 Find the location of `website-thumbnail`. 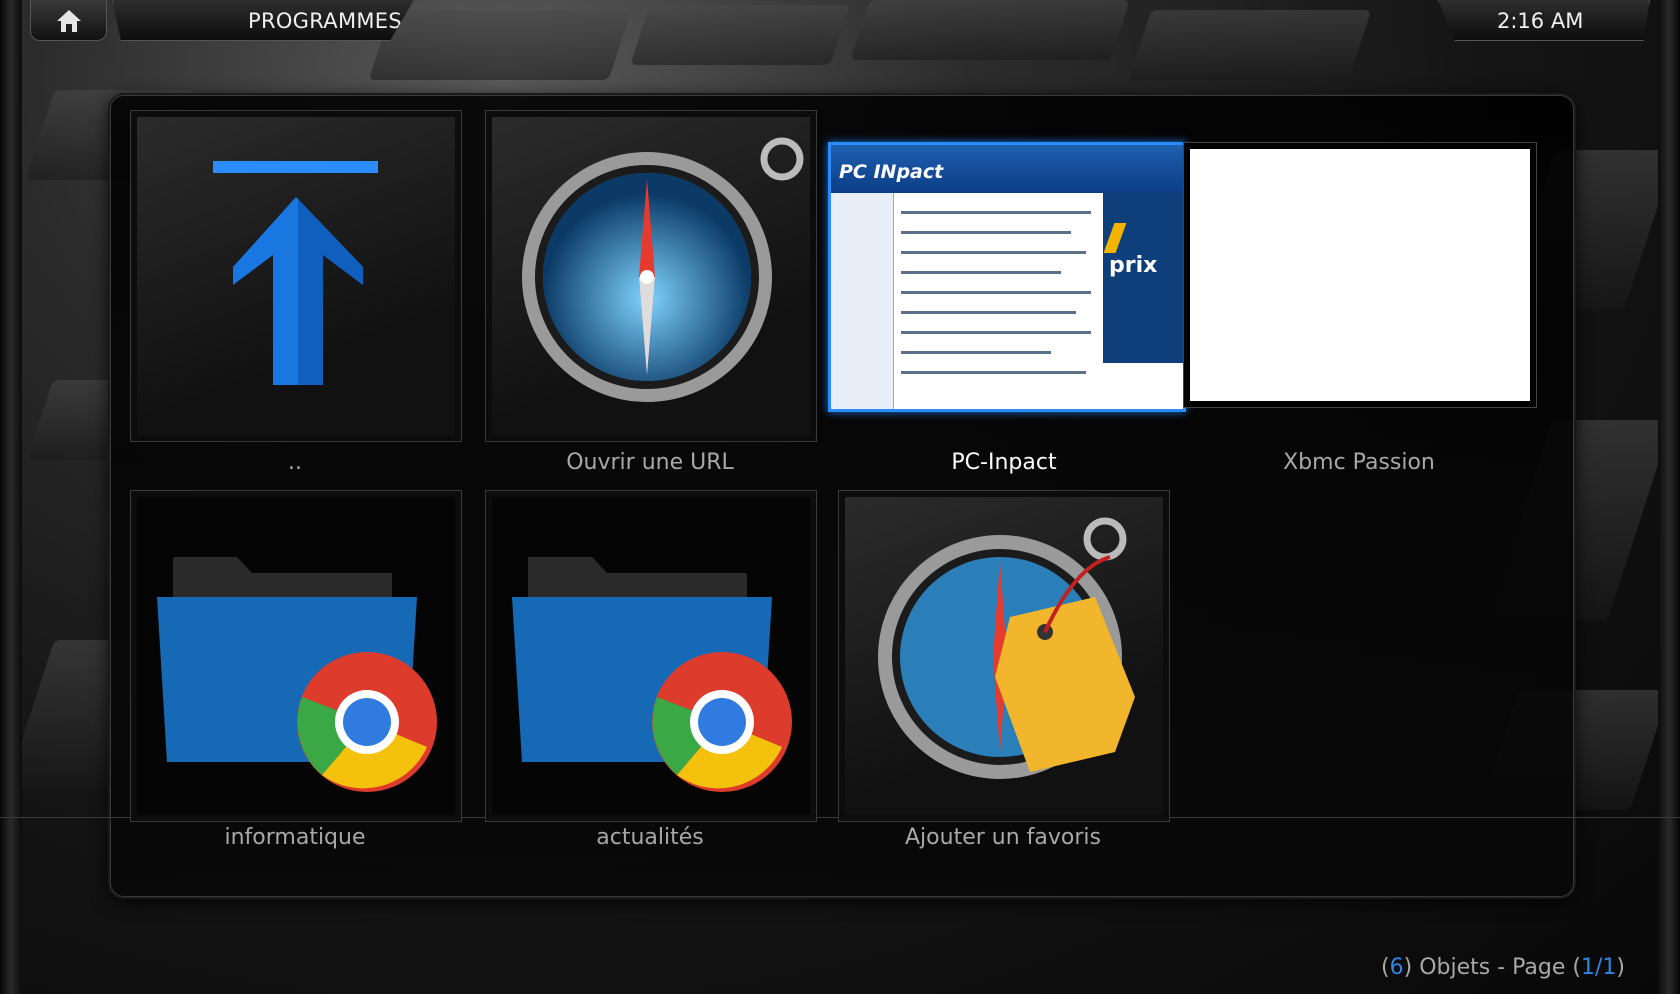

website-thumbnail is located at coordinates (1360, 275).